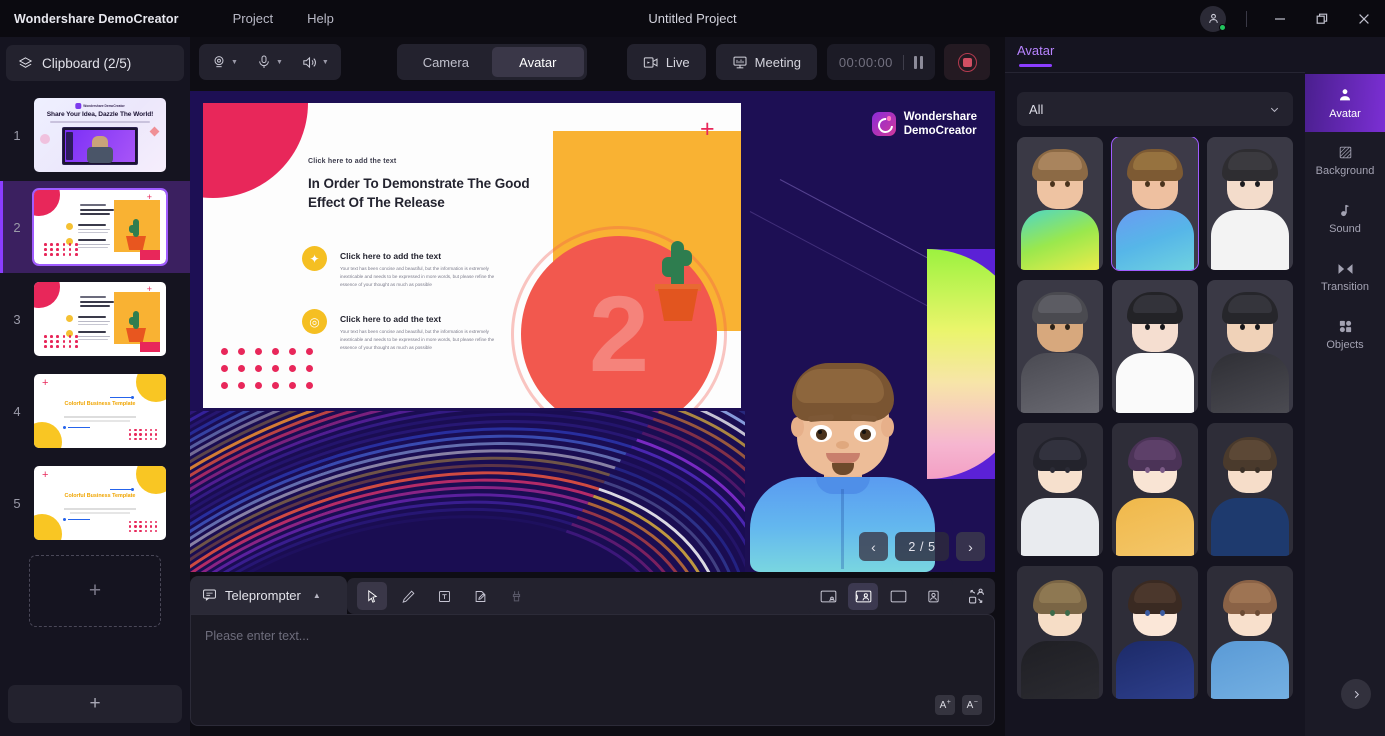 This screenshot has width=1385, height=736. I want to click on sidebar-item-objects: Objects, so click(1345, 335).